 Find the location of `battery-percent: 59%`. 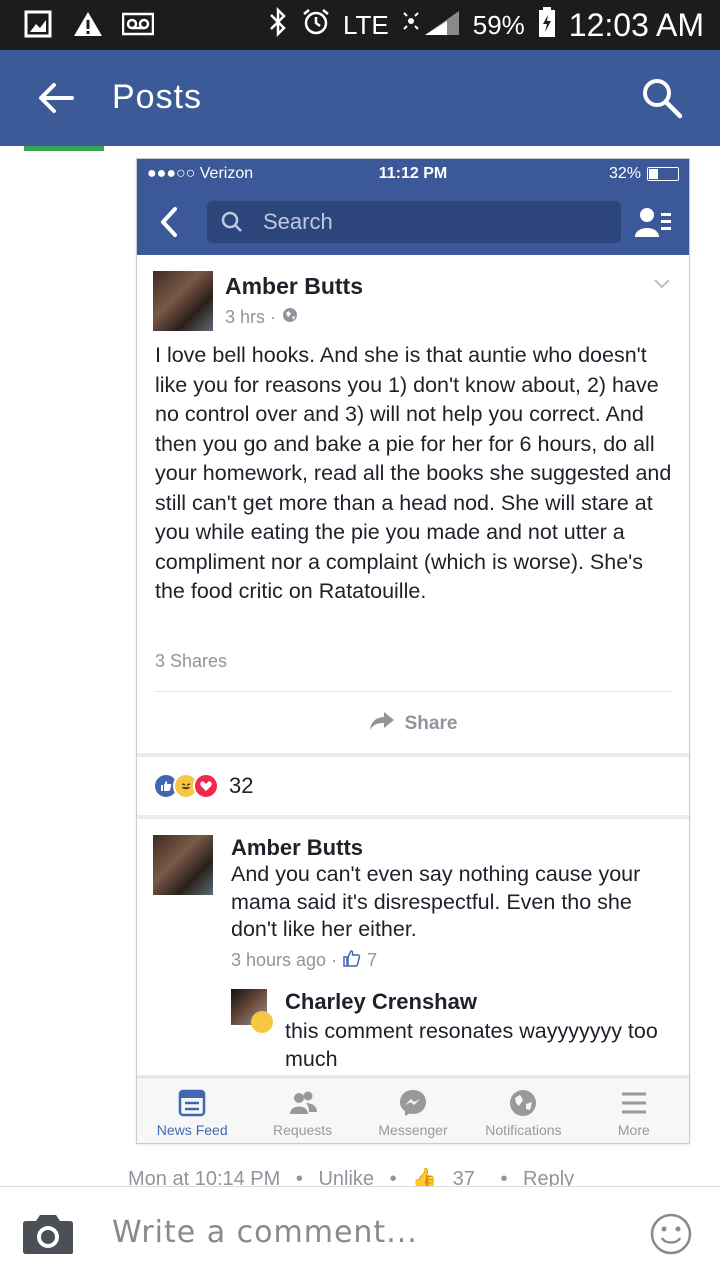

battery-percent: 59% is located at coordinates (498, 25).